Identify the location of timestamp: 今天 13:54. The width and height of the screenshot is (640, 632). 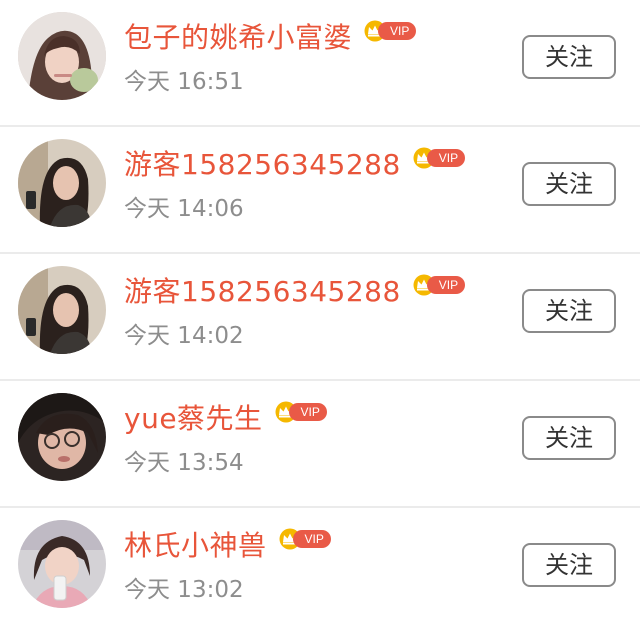
(184, 463).